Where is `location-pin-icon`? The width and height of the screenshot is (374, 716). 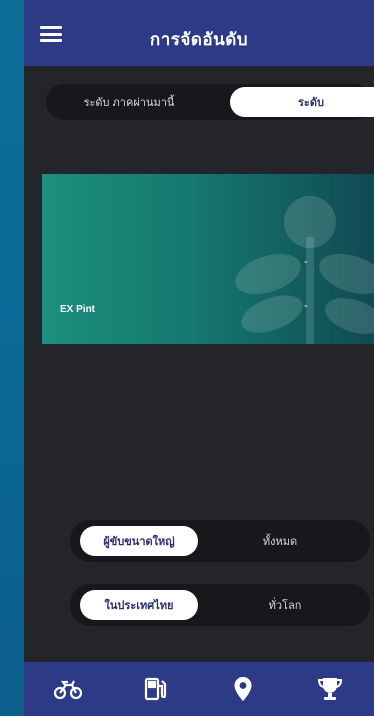 location-pin-icon is located at coordinates (243, 689).